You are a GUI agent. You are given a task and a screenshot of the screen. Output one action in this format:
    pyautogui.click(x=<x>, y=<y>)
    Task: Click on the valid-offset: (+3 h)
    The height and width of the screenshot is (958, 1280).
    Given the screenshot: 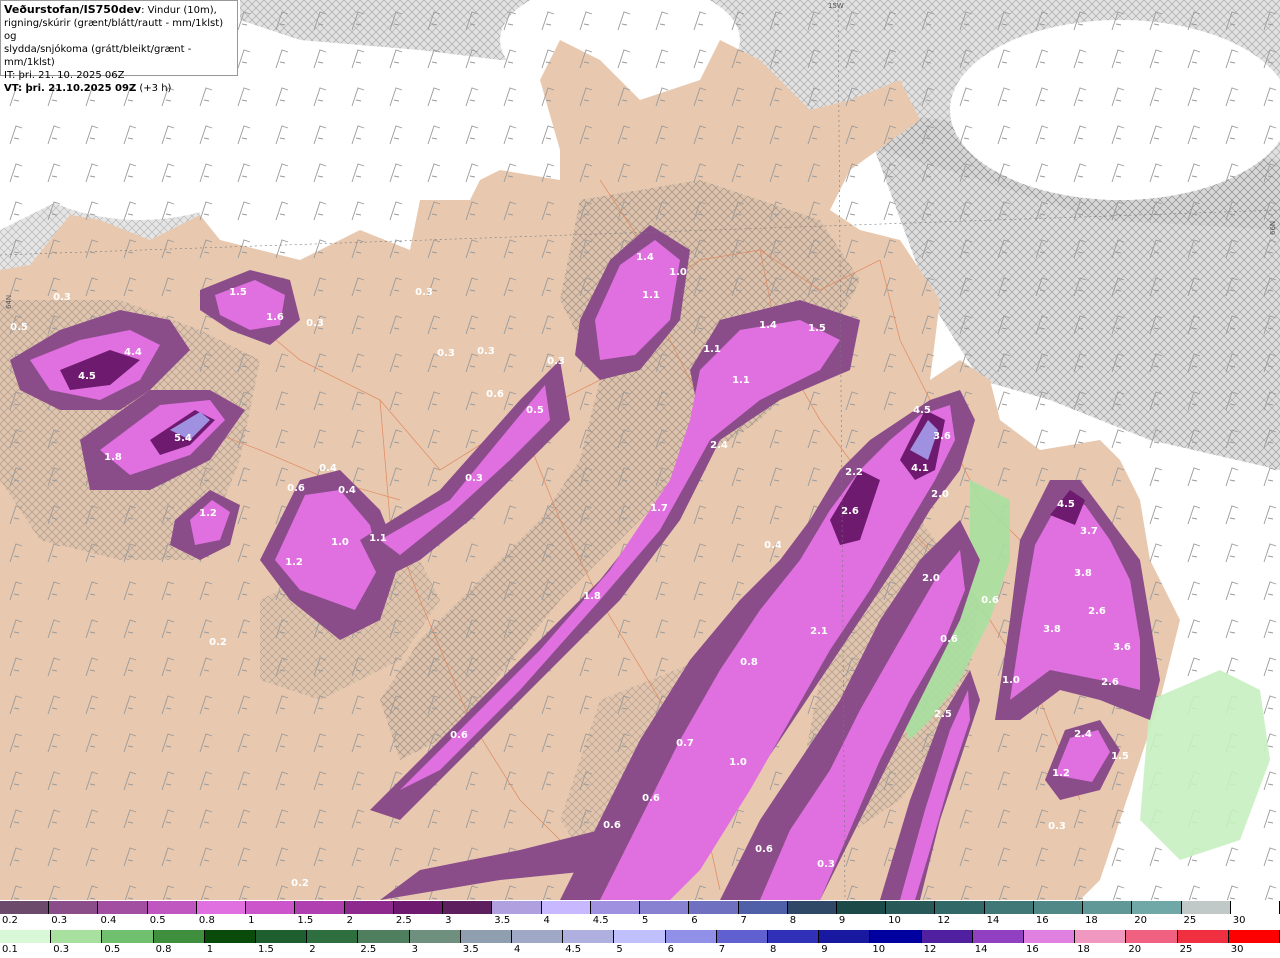 What is the action you would take?
    pyautogui.click(x=154, y=88)
    